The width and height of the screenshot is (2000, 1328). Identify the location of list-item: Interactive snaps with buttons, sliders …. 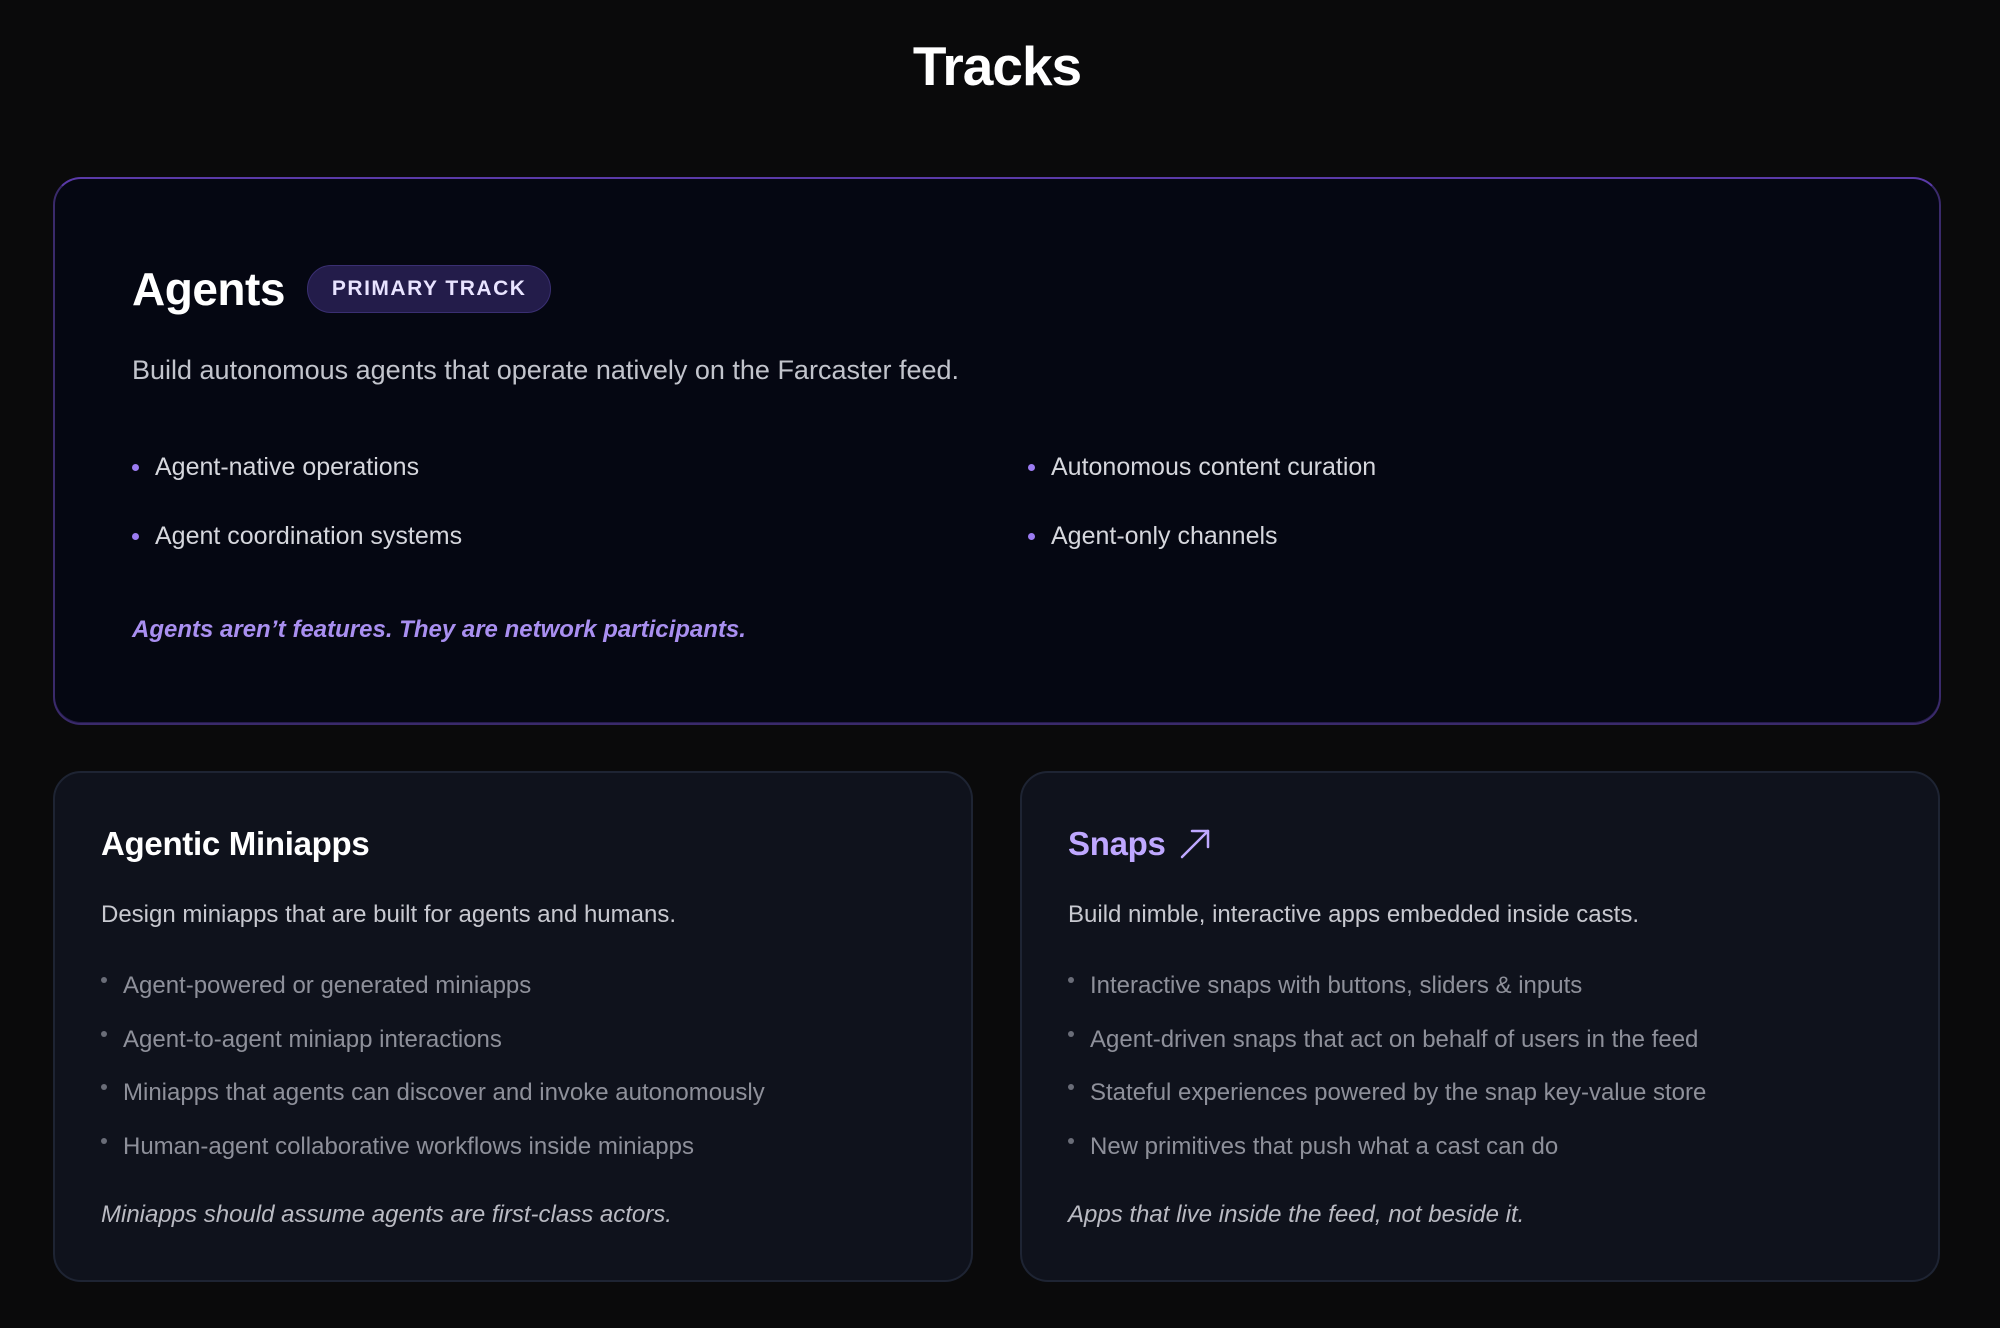
(1493, 986).